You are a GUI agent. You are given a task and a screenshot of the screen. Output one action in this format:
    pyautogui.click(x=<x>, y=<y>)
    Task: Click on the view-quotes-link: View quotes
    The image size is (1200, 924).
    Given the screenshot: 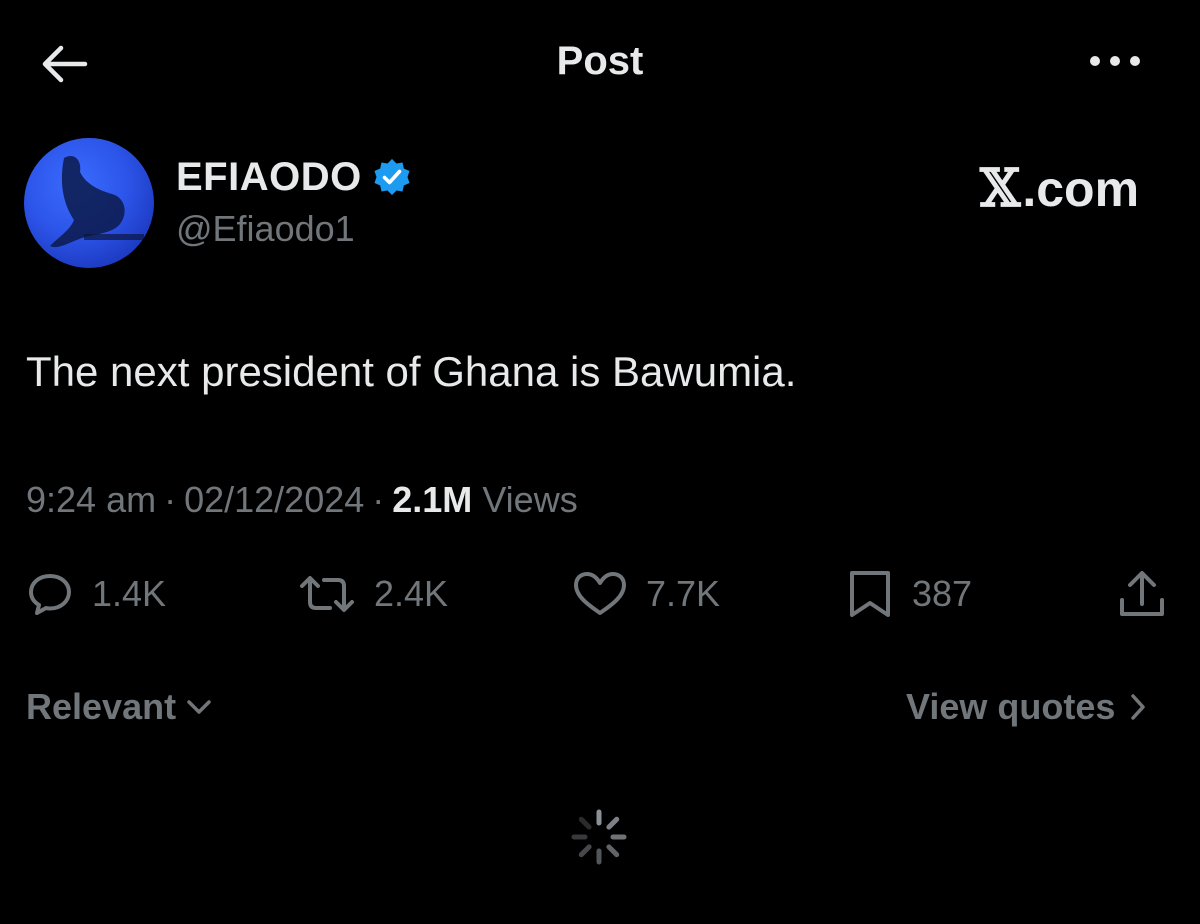 What is the action you would take?
    pyautogui.click(x=1026, y=707)
    